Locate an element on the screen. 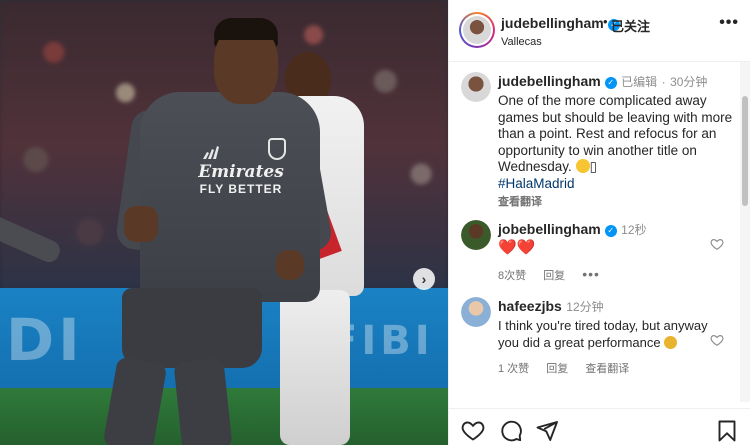 This screenshot has height=445, width=750. chevron-right-icon: › is located at coordinates (424, 279).